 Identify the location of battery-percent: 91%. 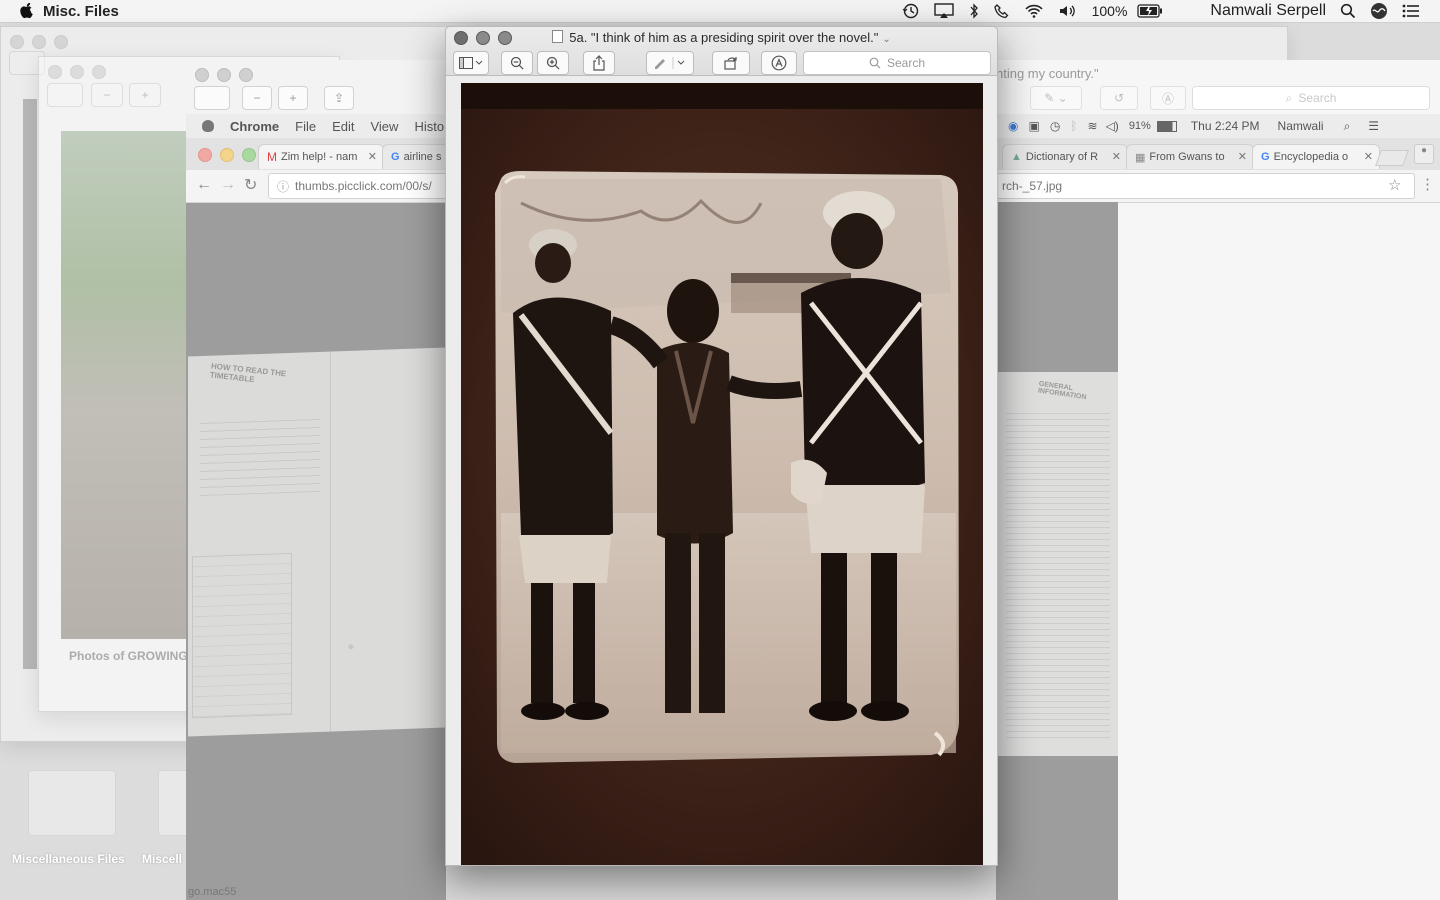
(1140, 126).